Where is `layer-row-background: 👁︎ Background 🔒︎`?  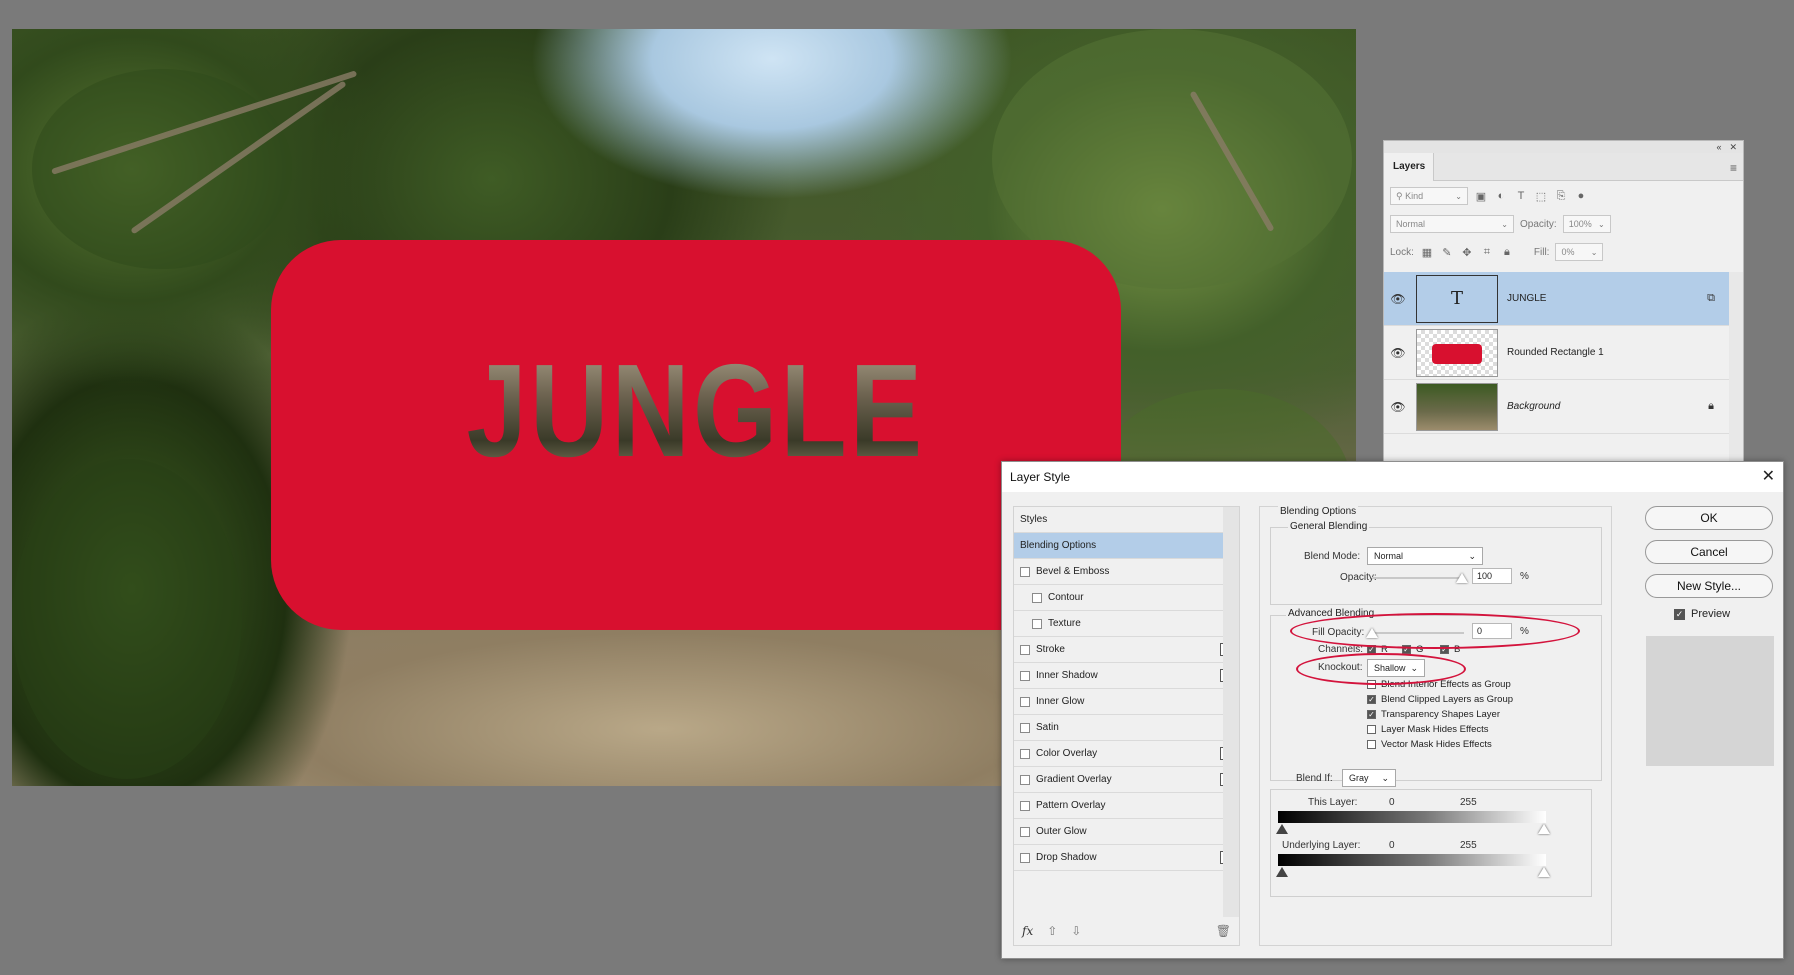
layer-row-background: 👁︎ Background 🔒︎ is located at coordinates (1557, 407).